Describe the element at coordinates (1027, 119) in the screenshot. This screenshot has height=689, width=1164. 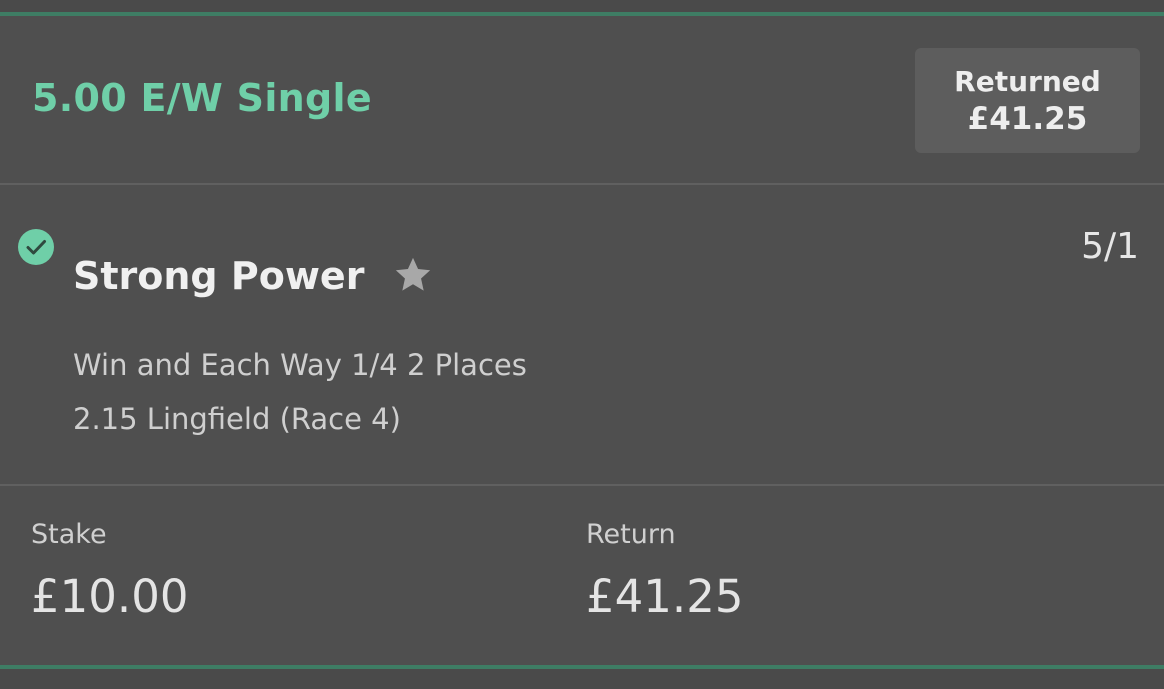
I see `returned-amount: £41.25` at that location.